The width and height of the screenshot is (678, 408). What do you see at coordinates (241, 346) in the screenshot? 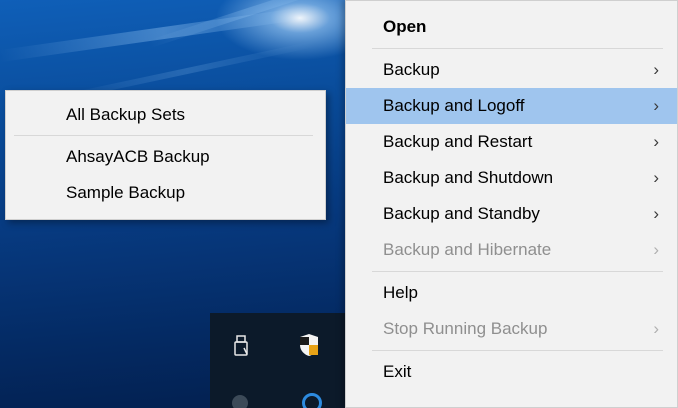
I see `usb-drive-icon` at bounding box center [241, 346].